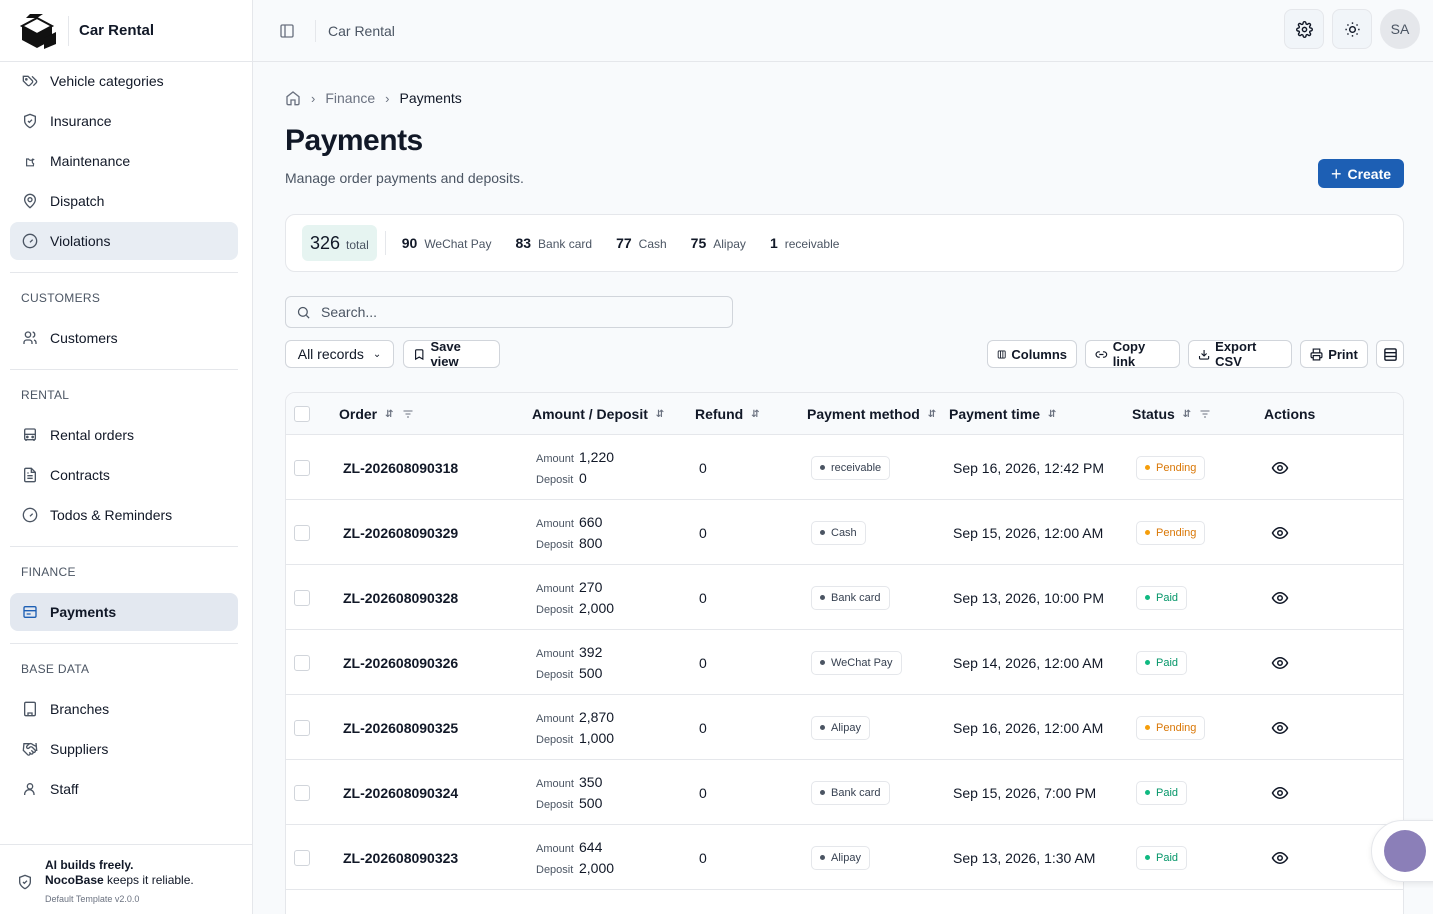  Describe the element at coordinates (400, 792) in the screenshot. I see `order-number: ZL-202608090324` at that location.